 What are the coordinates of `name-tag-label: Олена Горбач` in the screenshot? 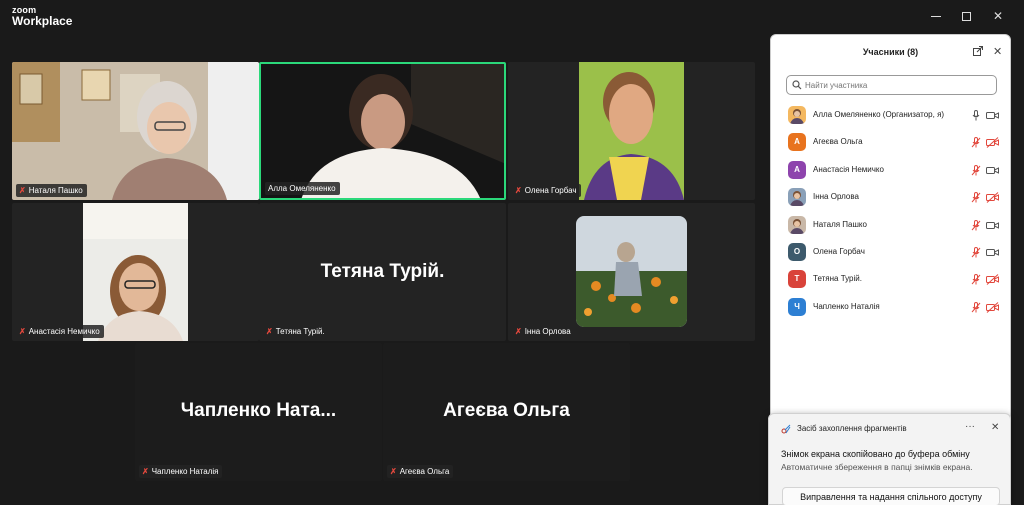 It's located at (550, 190).